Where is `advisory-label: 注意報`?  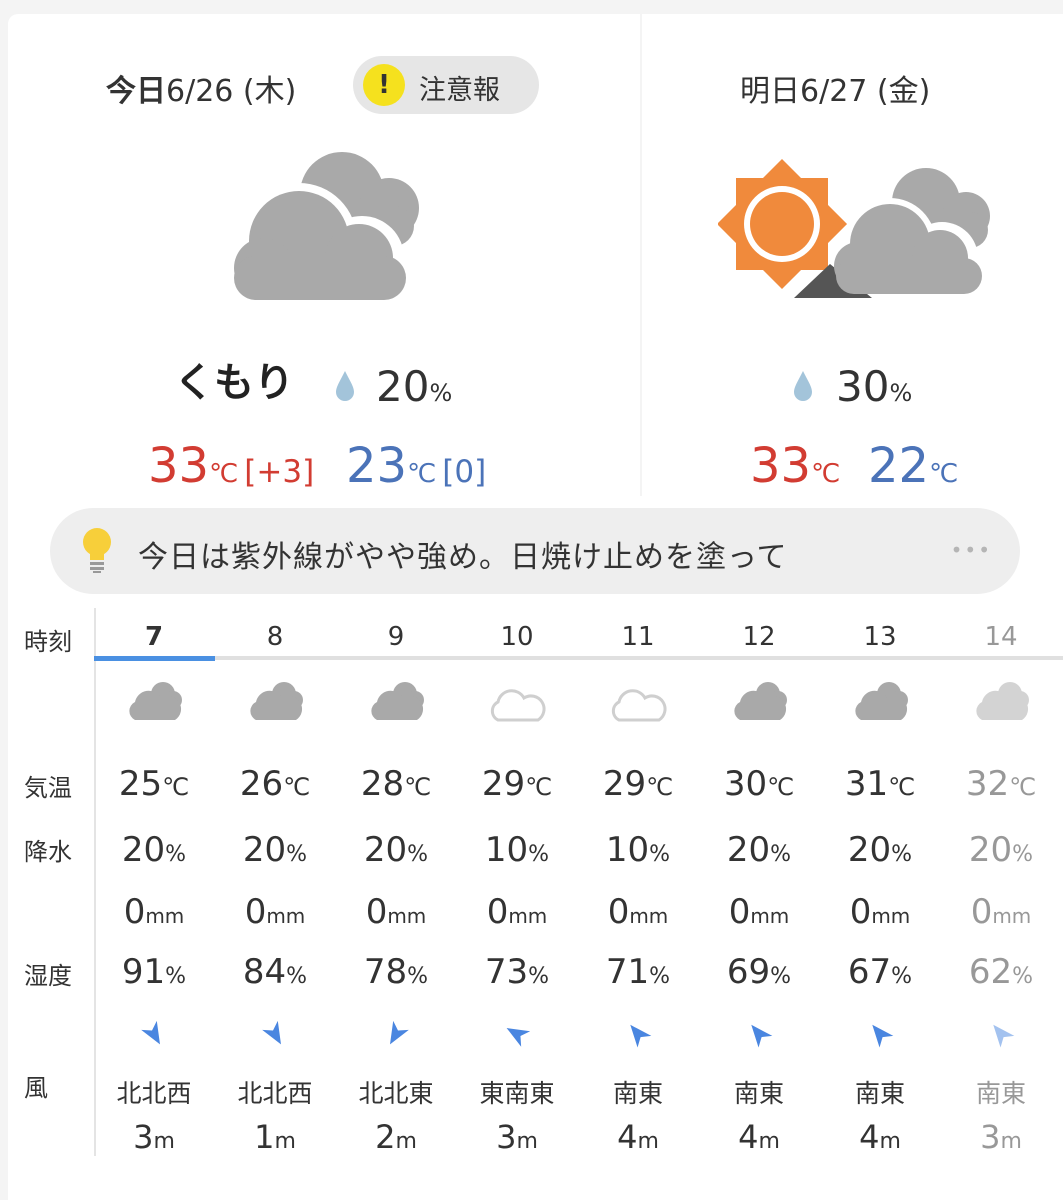 advisory-label: 注意報 is located at coordinates (459, 90).